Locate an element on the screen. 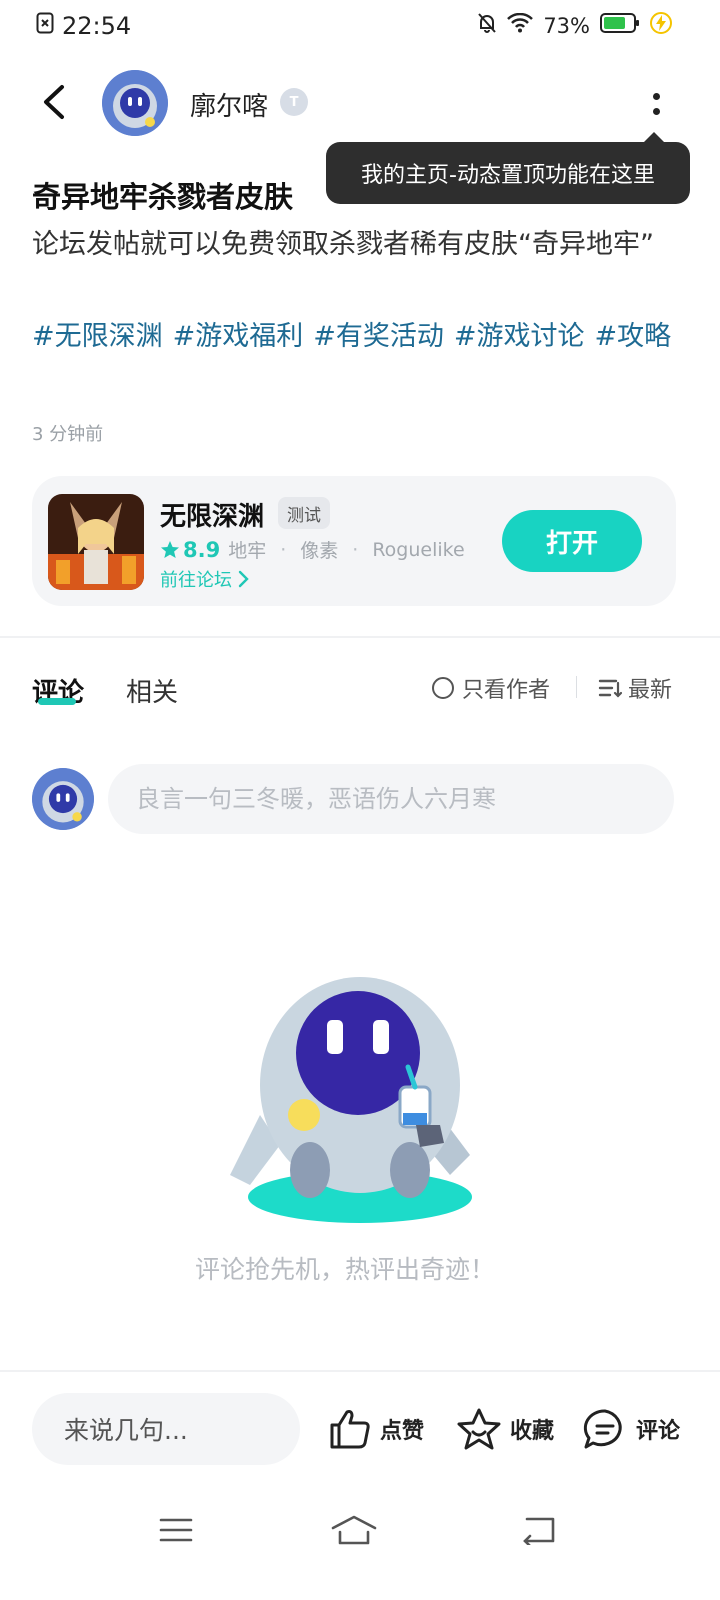 The width and height of the screenshot is (720, 1600). pin-feature-tooltip: 我的主页-动态置顶功能在这里 is located at coordinates (508, 168).